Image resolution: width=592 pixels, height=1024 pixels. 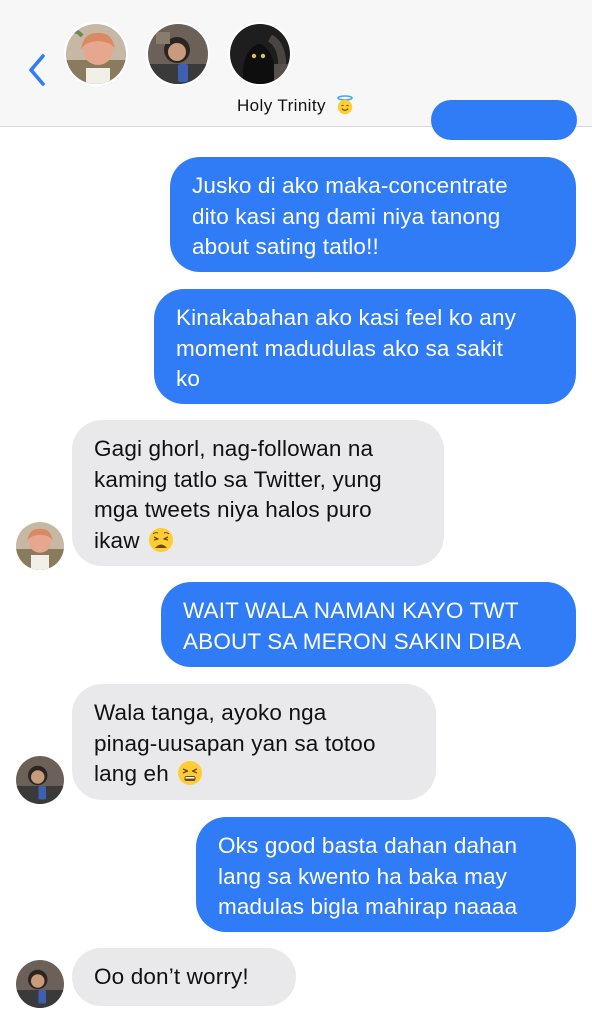 I want to click on group-name: Holy Trinity, so click(x=281, y=105).